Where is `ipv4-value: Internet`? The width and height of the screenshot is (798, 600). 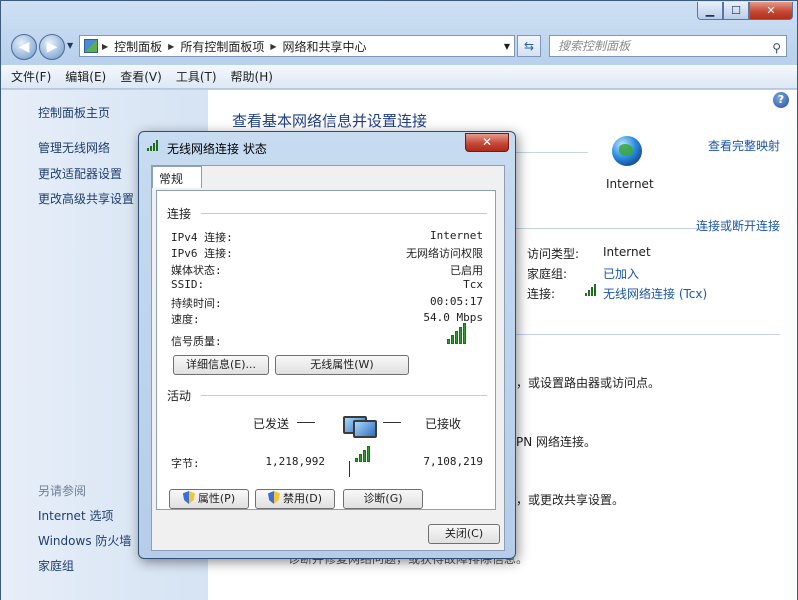
ipv4-value: Internet is located at coordinates (456, 235).